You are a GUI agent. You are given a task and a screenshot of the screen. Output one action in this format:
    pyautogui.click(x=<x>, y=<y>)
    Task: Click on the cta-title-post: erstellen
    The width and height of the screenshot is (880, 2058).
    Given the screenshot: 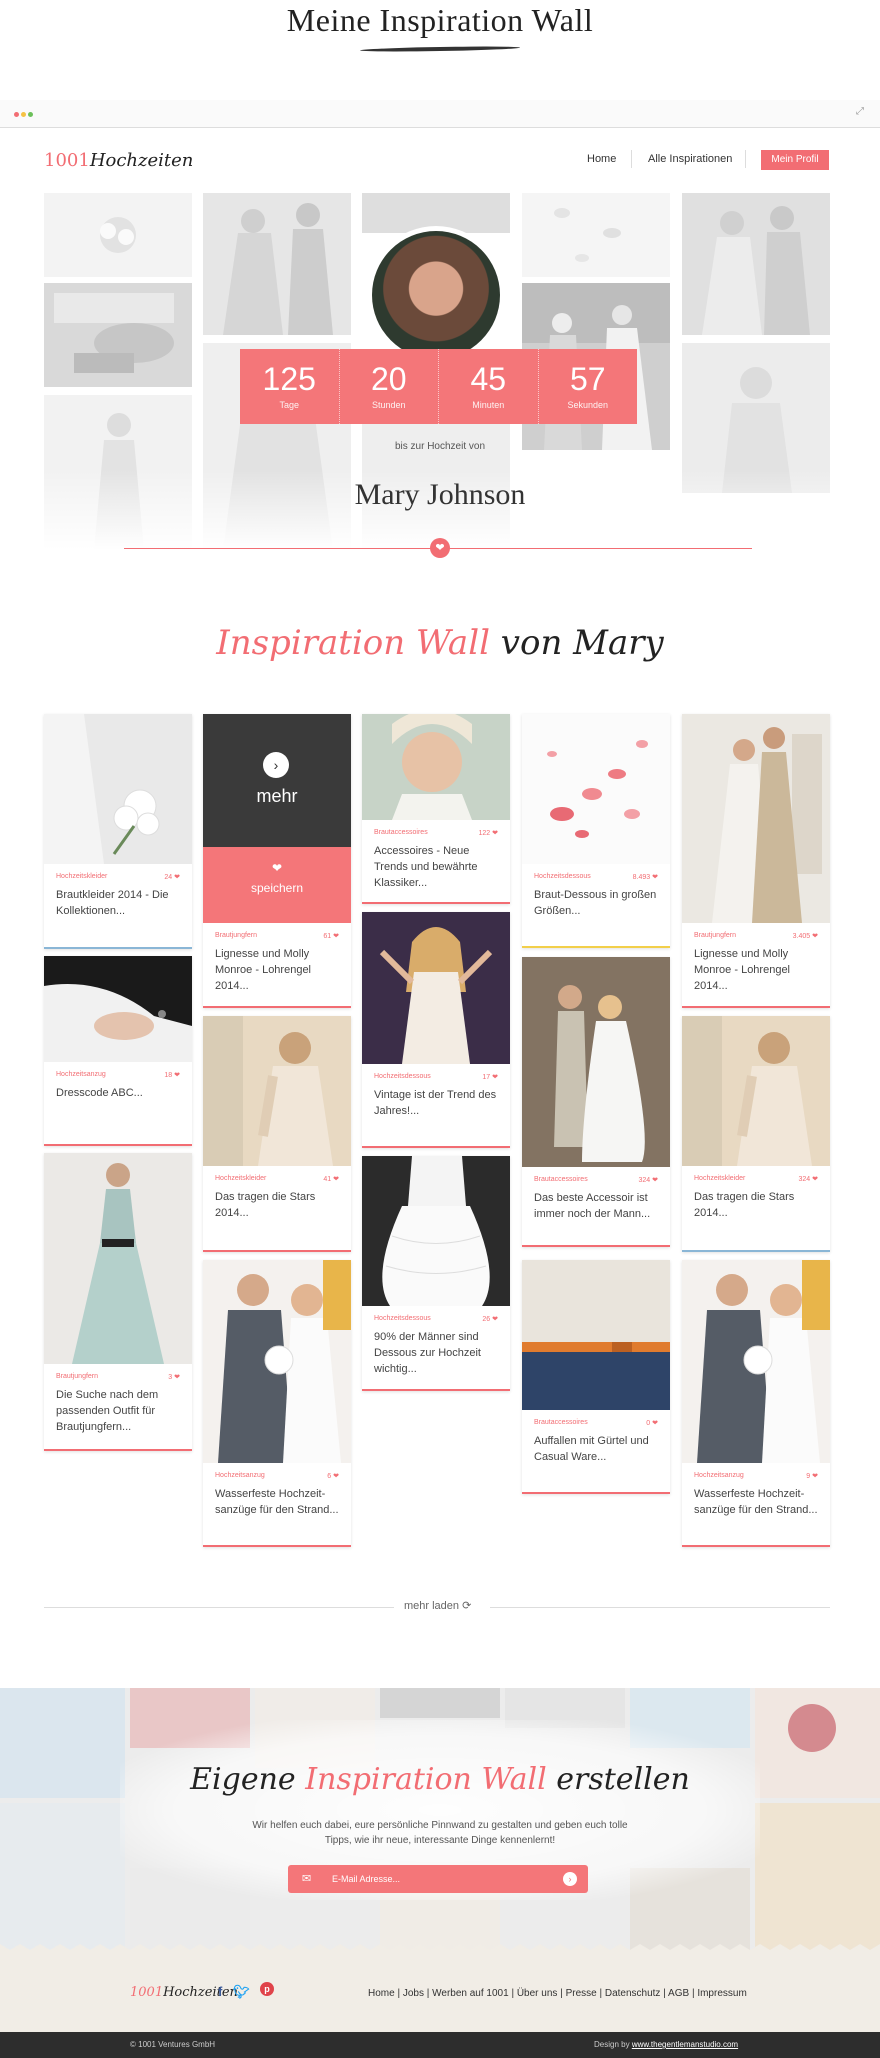 What is the action you would take?
    pyautogui.click(x=623, y=1779)
    